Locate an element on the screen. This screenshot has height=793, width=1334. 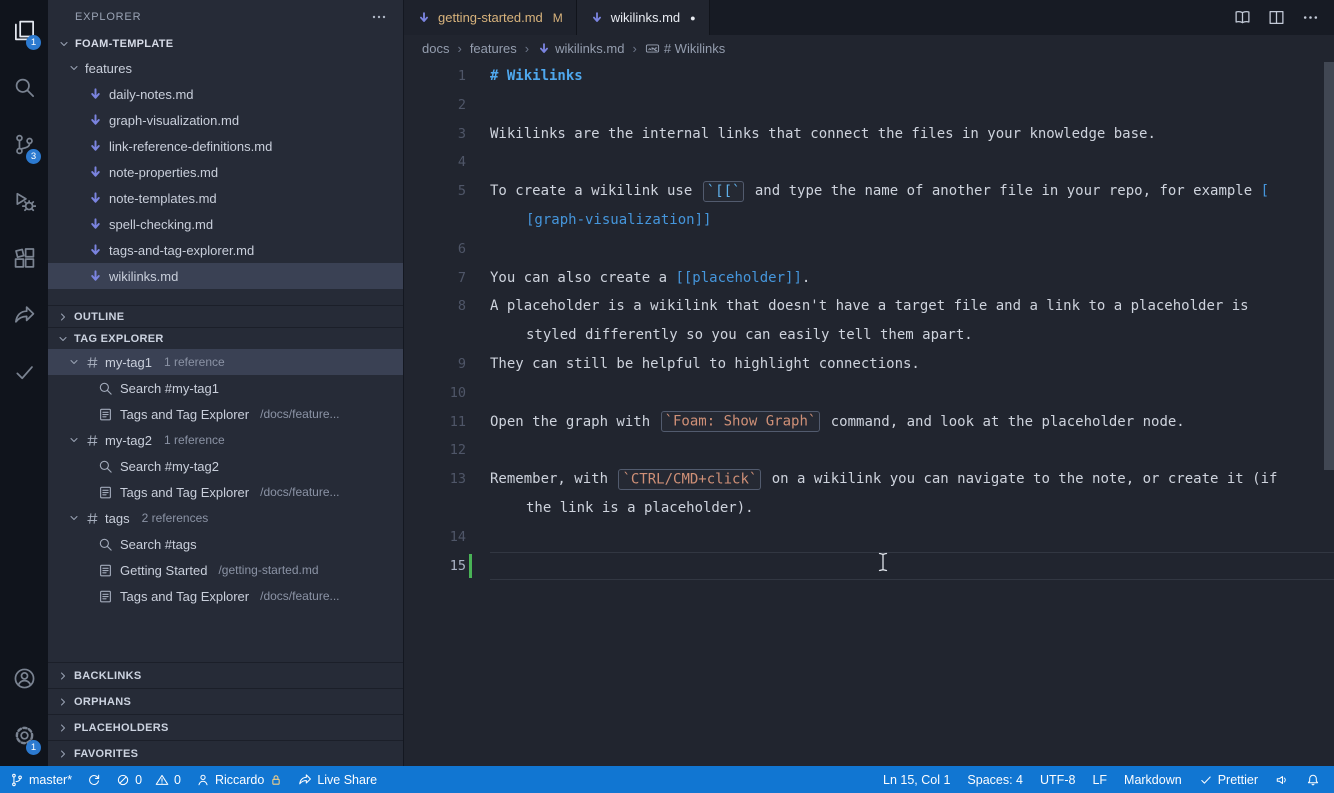
breadcrumb-docs: docs is located at coordinates (435, 48).